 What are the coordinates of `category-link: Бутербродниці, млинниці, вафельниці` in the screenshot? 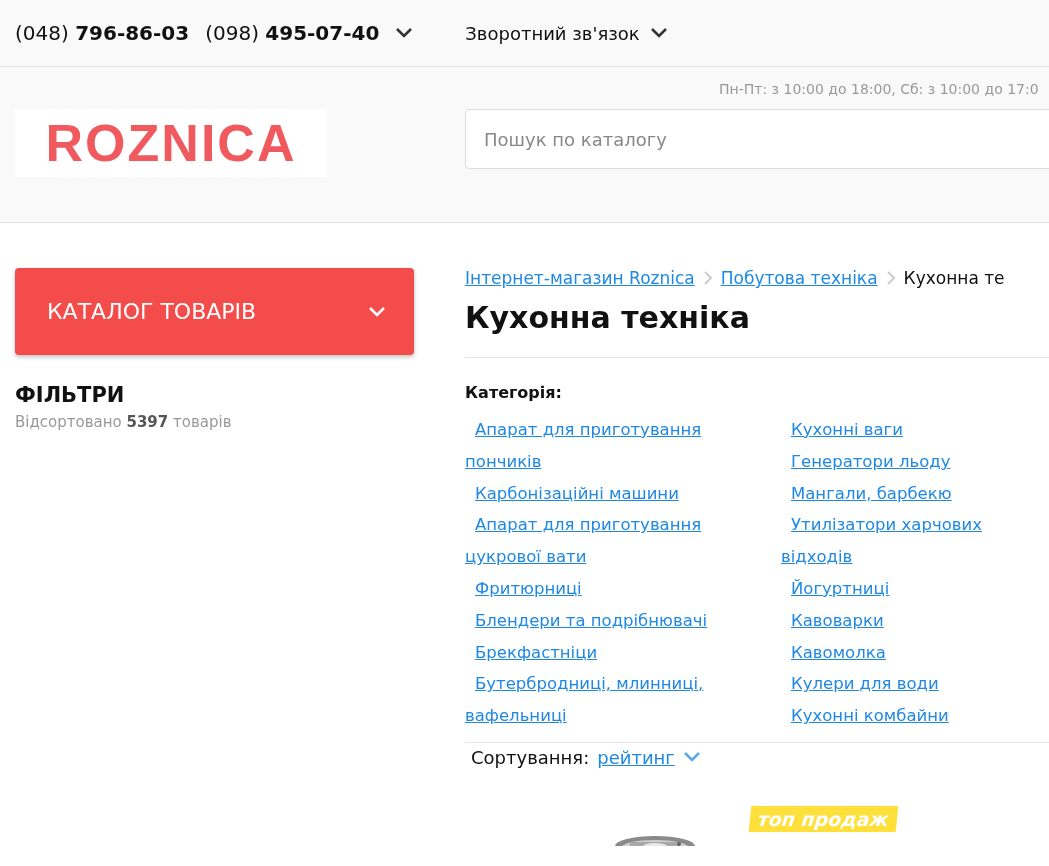 It's located at (623, 700).